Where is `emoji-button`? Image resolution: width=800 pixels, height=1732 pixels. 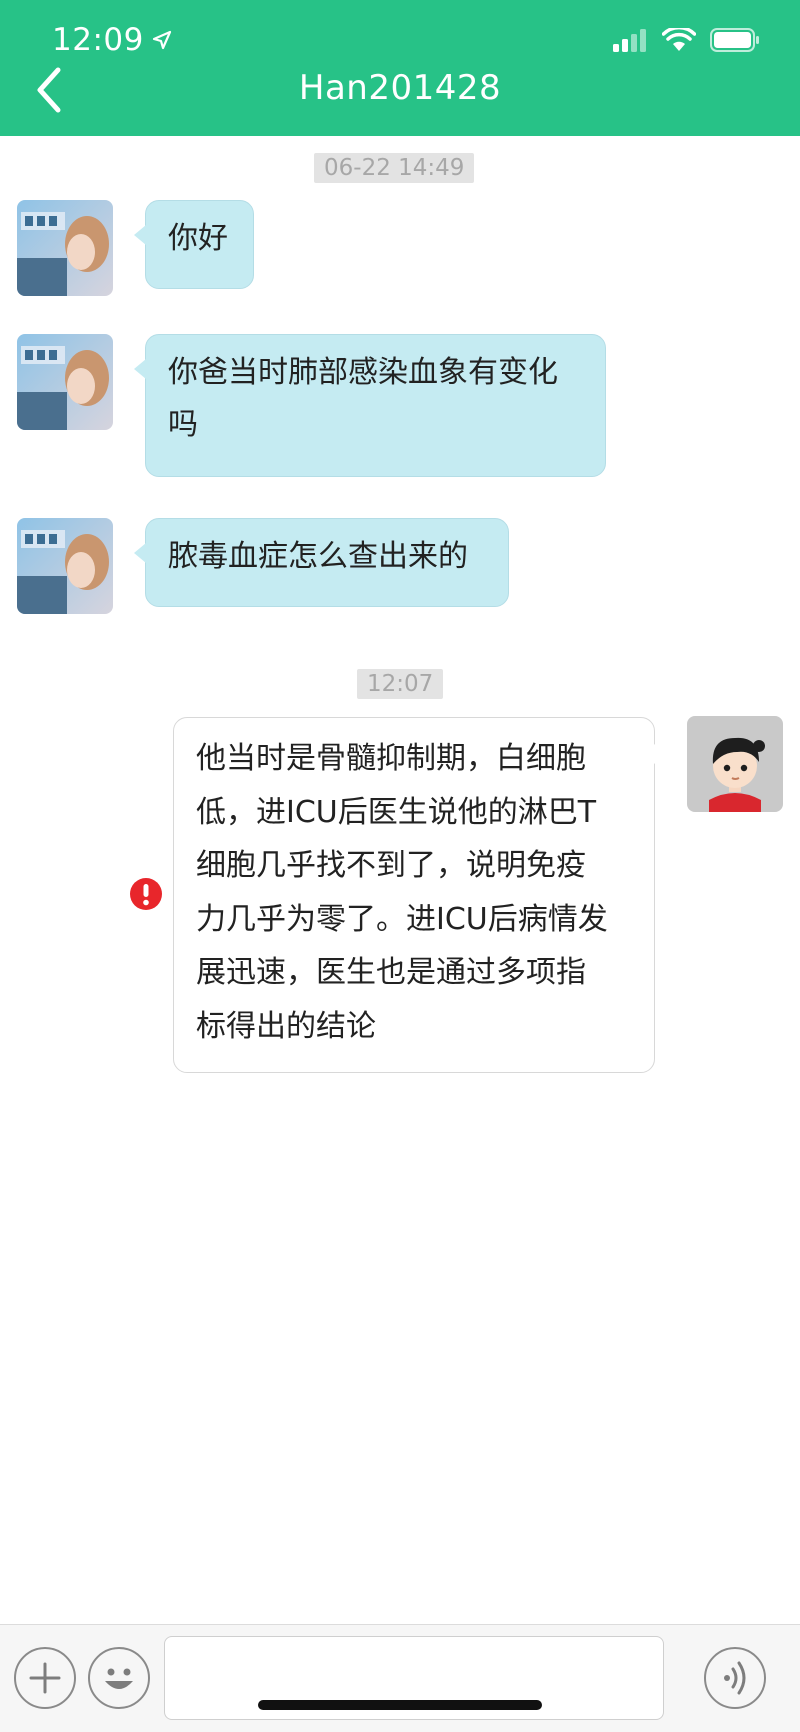
emoji-button is located at coordinates (119, 1678).